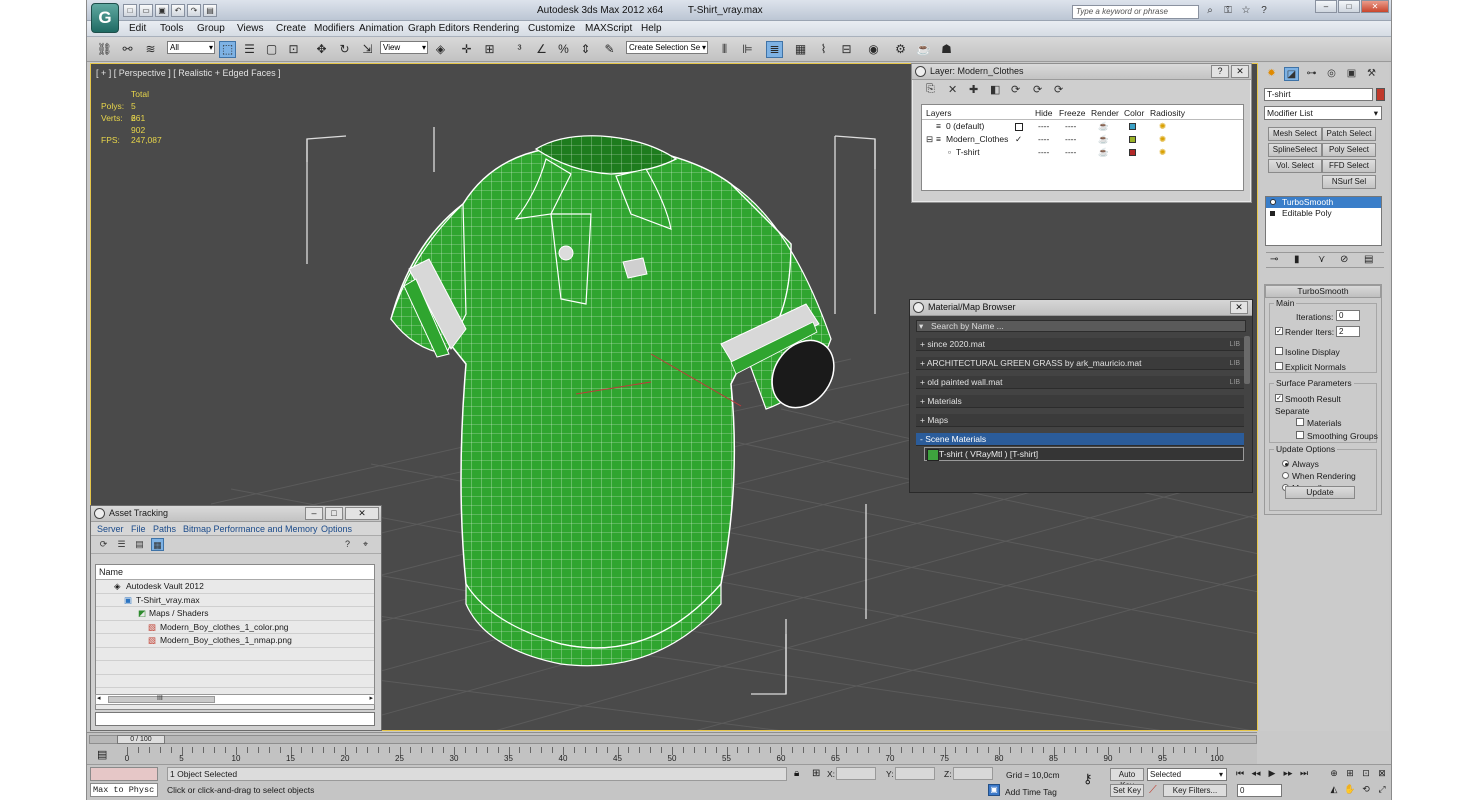 This screenshot has height=800, width=1480. Describe the element at coordinates (103, 544) in the screenshot. I see `refresh-icon: ⟳` at that location.